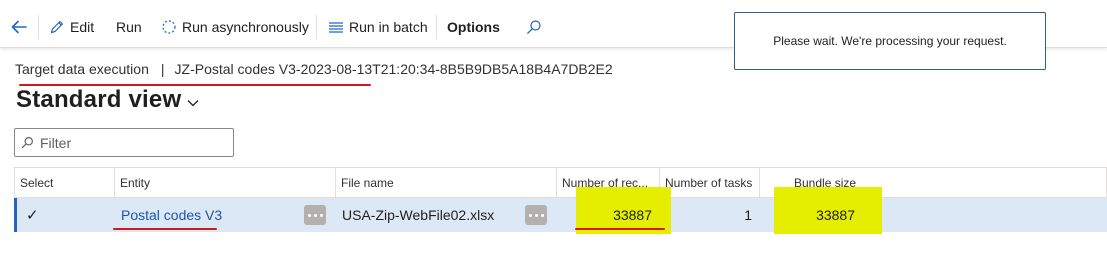 The image size is (1107, 253). What do you see at coordinates (19, 27) in the screenshot?
I see `back-arrow-icon` at bounding box center [19, 27].